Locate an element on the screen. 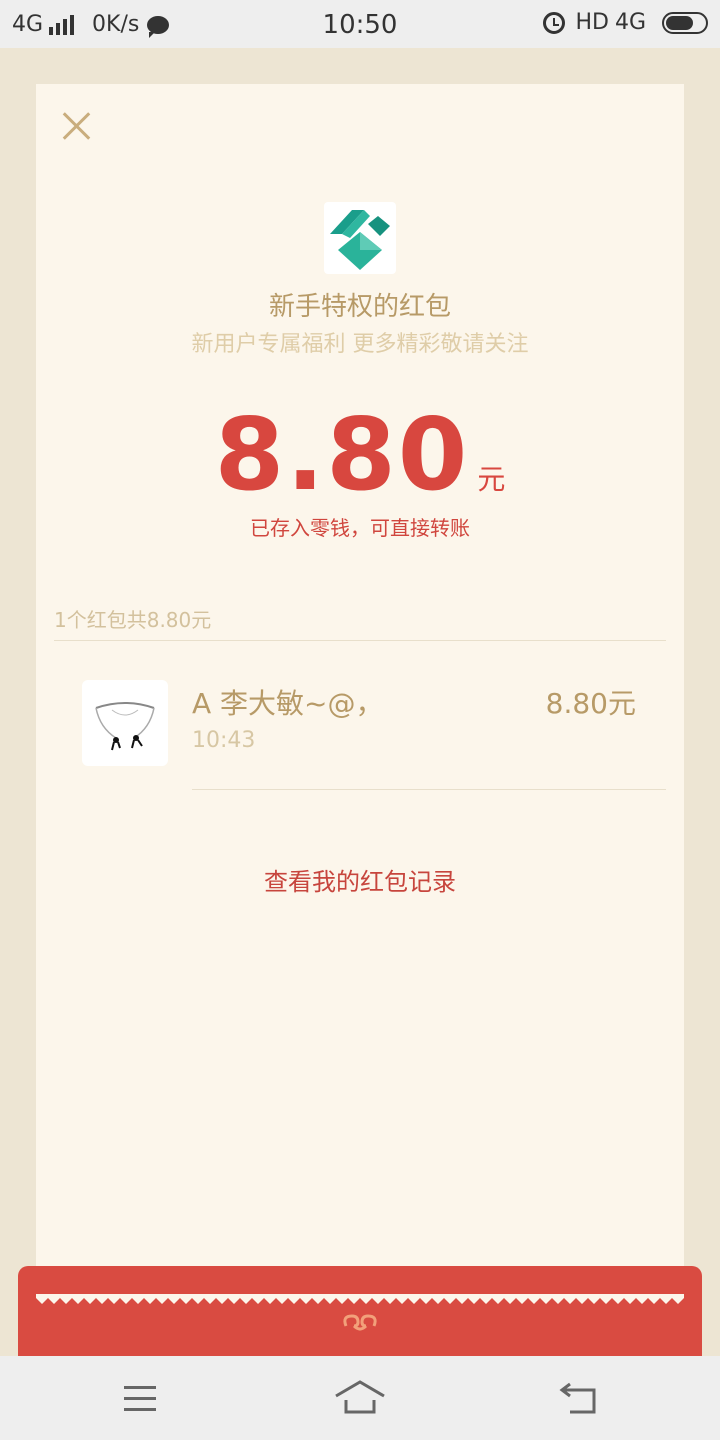 The image size is (720, 1440). packet-title: 新手特权的红包 is located at coordinates (359, 307).